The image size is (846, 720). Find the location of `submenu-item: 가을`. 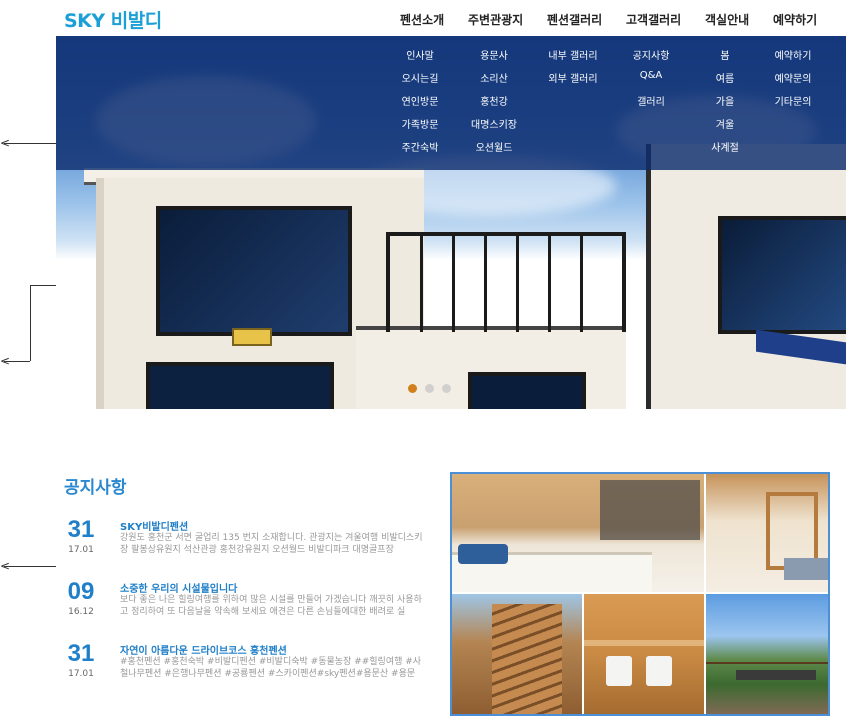

submenu-item: 가을 is located at coordinates (725, 100).